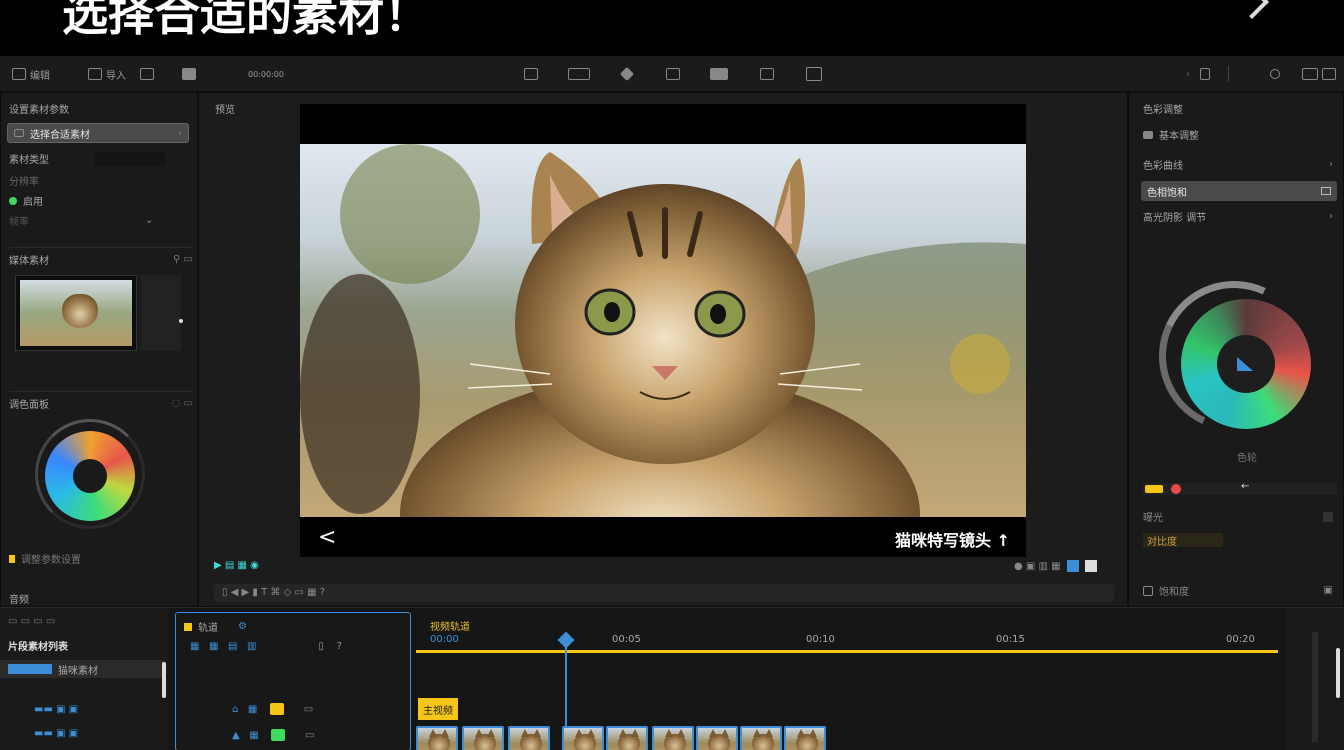 Image resolution: width=1344 pixels, height=750 pixels. Describe the element at coordinates (1328, 516) in the screenshot. I see `exposure-toggle` at that location.